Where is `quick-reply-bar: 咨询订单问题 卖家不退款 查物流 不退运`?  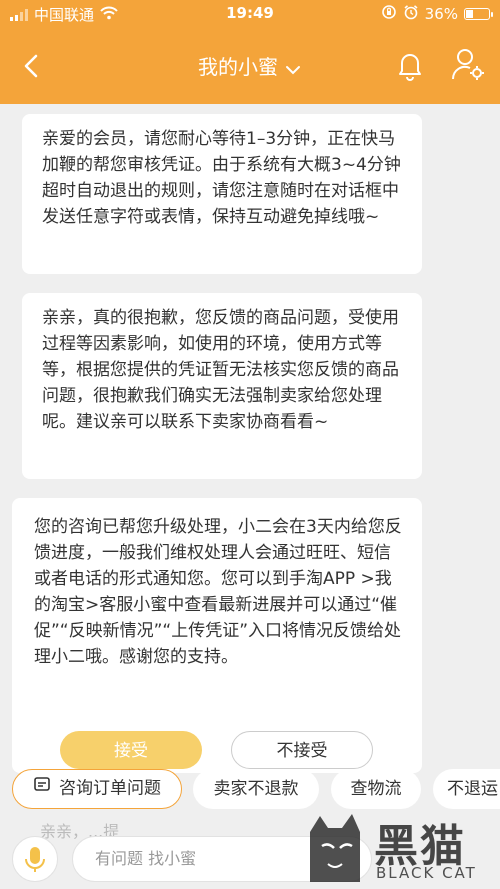 quick-reply-bar: 咨询订单问题 卖家不退款 查物流 不退运 is located at coordinates (250, 789).